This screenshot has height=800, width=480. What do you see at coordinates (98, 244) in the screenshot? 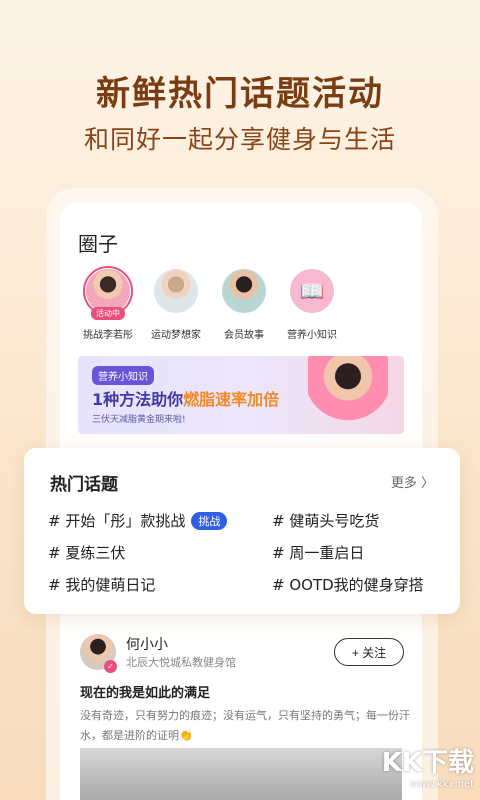
I see `circles-title: 圈子` at bounding box center [98, 244].